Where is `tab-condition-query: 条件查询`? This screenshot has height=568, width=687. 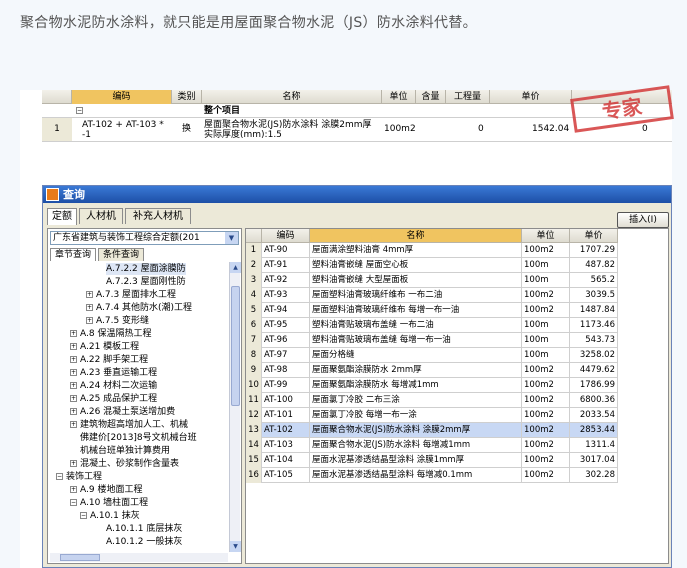 tab-condition-query: 条件查询 is located at coordinates (121, 254).